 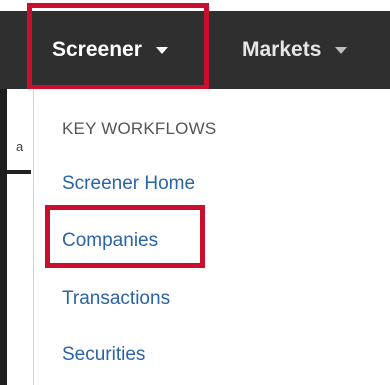 What do you see at coordinates (139, 128) in the screenshot?
I see `menu-section-heading: KEY WORKFLOWS` at bounding box center [139, 128].